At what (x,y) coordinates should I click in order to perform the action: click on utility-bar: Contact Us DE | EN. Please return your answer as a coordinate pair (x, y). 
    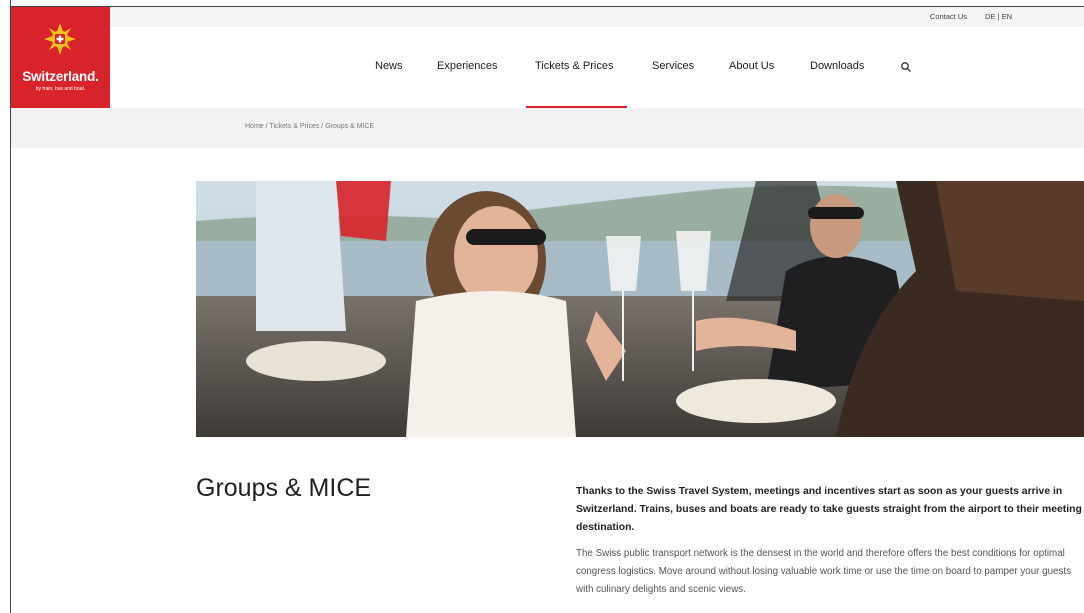
    Looking at the image, I should click on (547, 17).